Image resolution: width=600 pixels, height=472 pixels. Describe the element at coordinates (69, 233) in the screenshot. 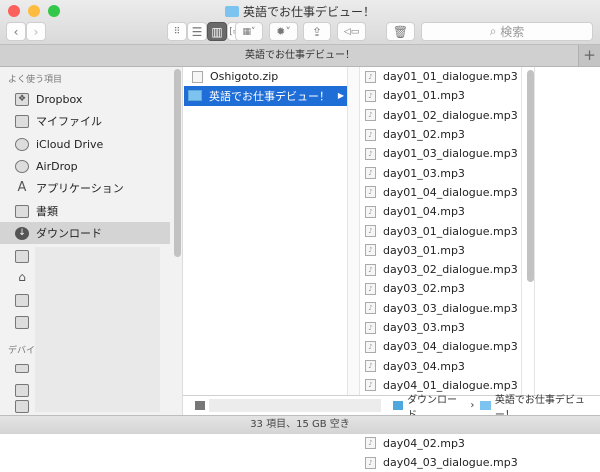

I see `sidebar-item-label: ダウンロード` at that location.